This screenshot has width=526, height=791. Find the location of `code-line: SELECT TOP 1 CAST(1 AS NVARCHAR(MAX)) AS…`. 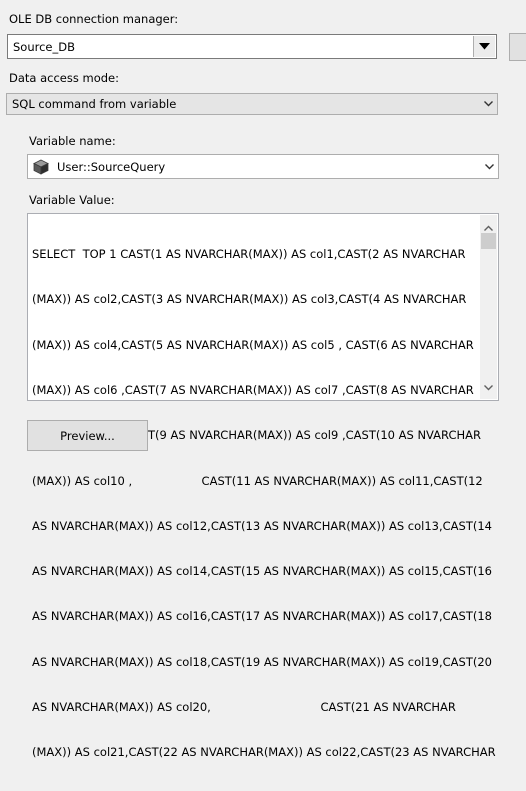

code-line: SELECT TOP 1 CAST(1 AS NVARCHAR(MAX)) AS… is located at coordinates (249, 254).